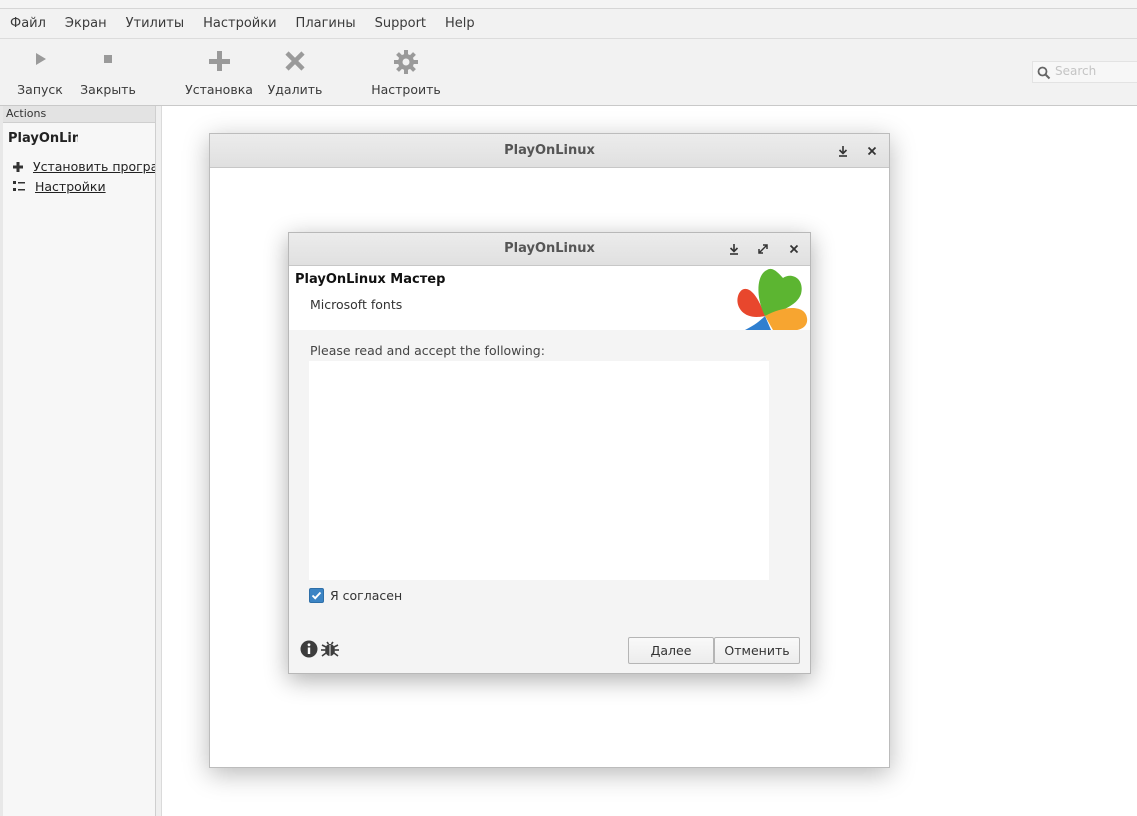 The width and height of the screenshot is (1137, 816). I want to click on search-icon, so click(1044, 74).